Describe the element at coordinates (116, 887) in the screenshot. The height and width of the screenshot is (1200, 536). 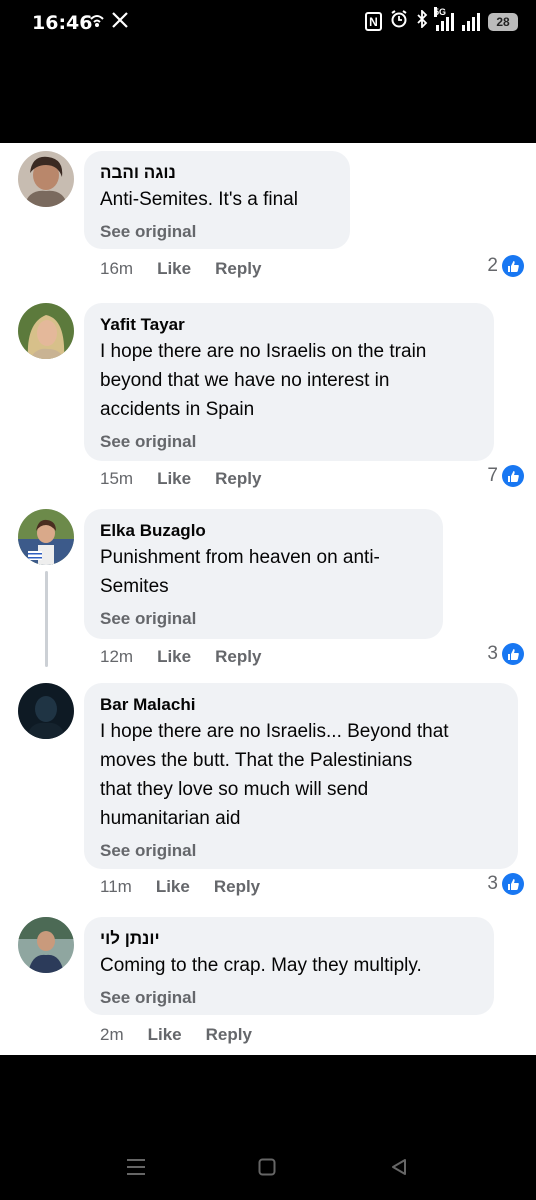
I see `comment-time: 11m` at that location.